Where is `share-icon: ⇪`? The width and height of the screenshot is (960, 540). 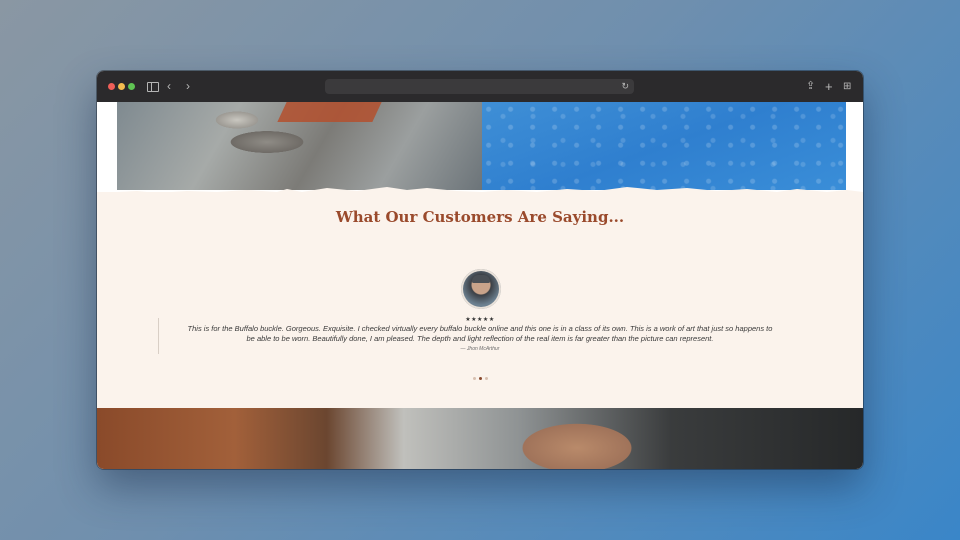
share-icon: ⇪ is located at coordinates (810, 86).